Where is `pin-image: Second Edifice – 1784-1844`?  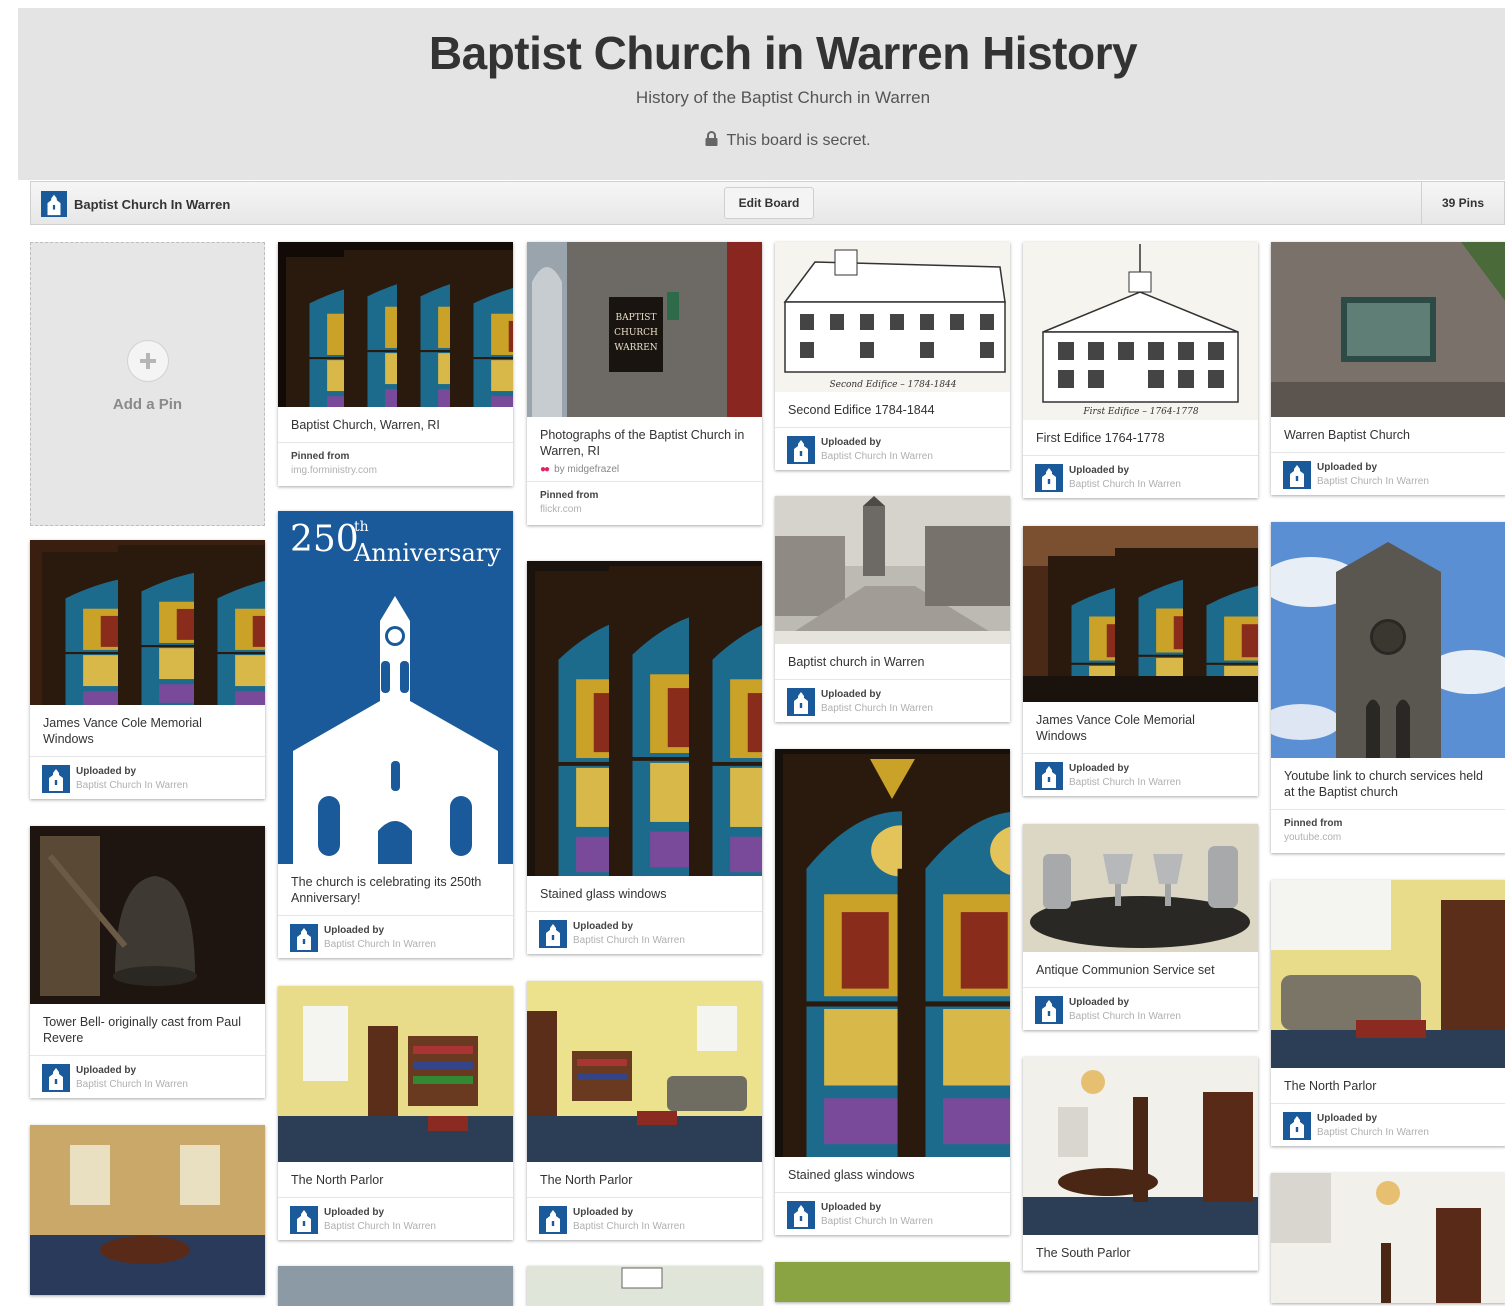
pin-image: Second Edifice – 1784-1844 is located at coordinates (892, 317).